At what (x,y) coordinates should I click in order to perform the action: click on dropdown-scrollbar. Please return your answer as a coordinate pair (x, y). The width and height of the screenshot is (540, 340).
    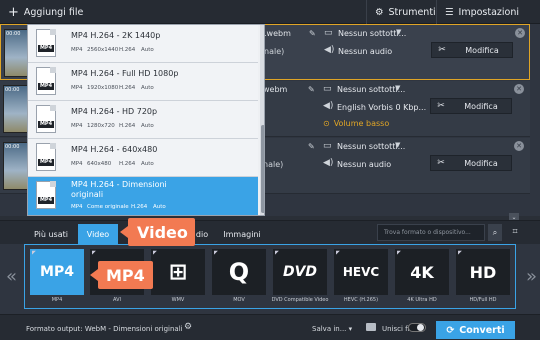
    Looking at the image, I should click on (262, 120).